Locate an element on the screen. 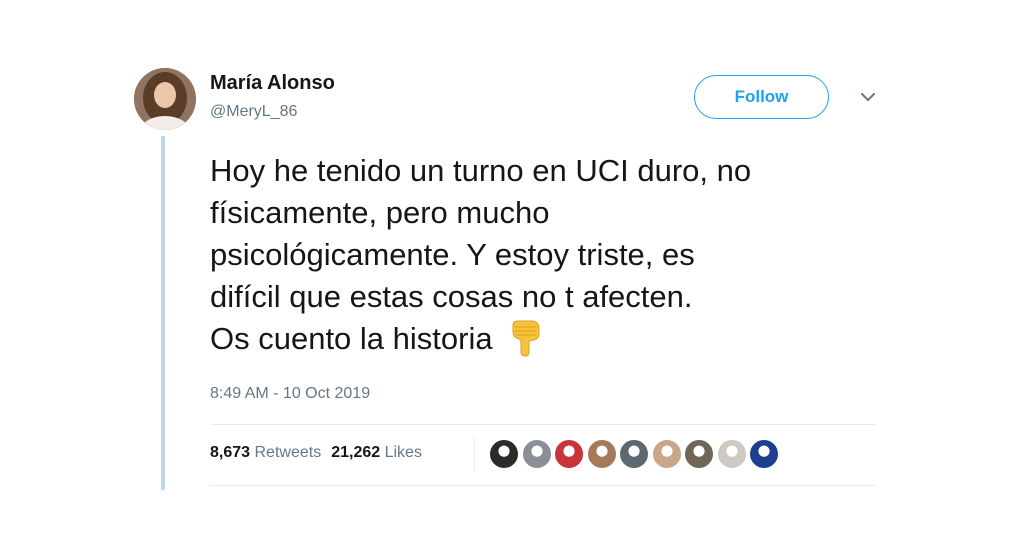  likes-count: 21,262 is located at coordinates (356, 452).